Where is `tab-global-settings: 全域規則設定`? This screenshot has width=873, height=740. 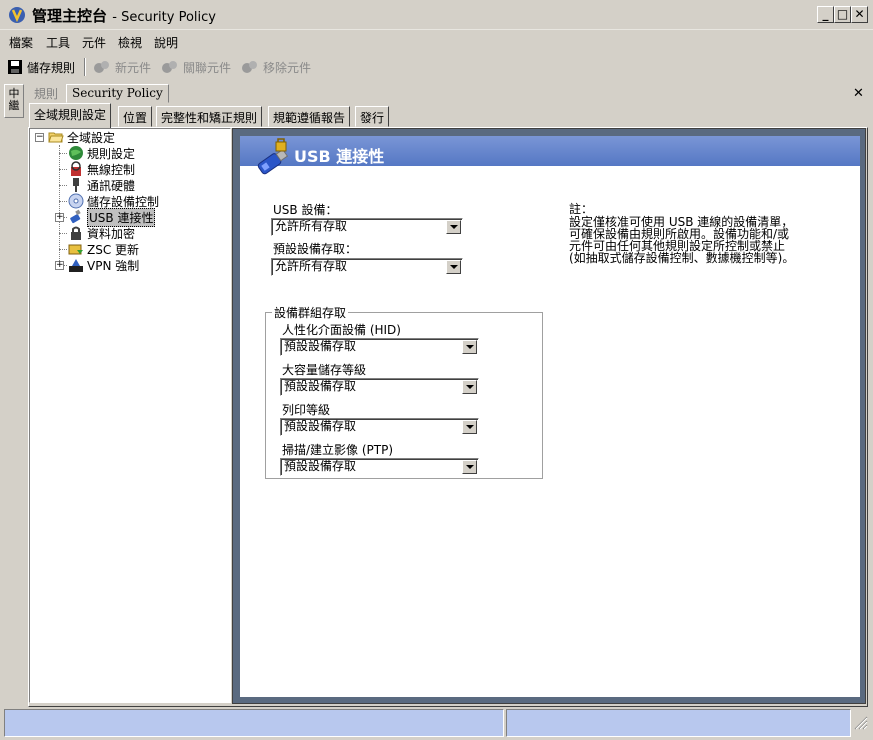 tab-global-settings: 全域規則設定 is located at coordinates (70, 115).